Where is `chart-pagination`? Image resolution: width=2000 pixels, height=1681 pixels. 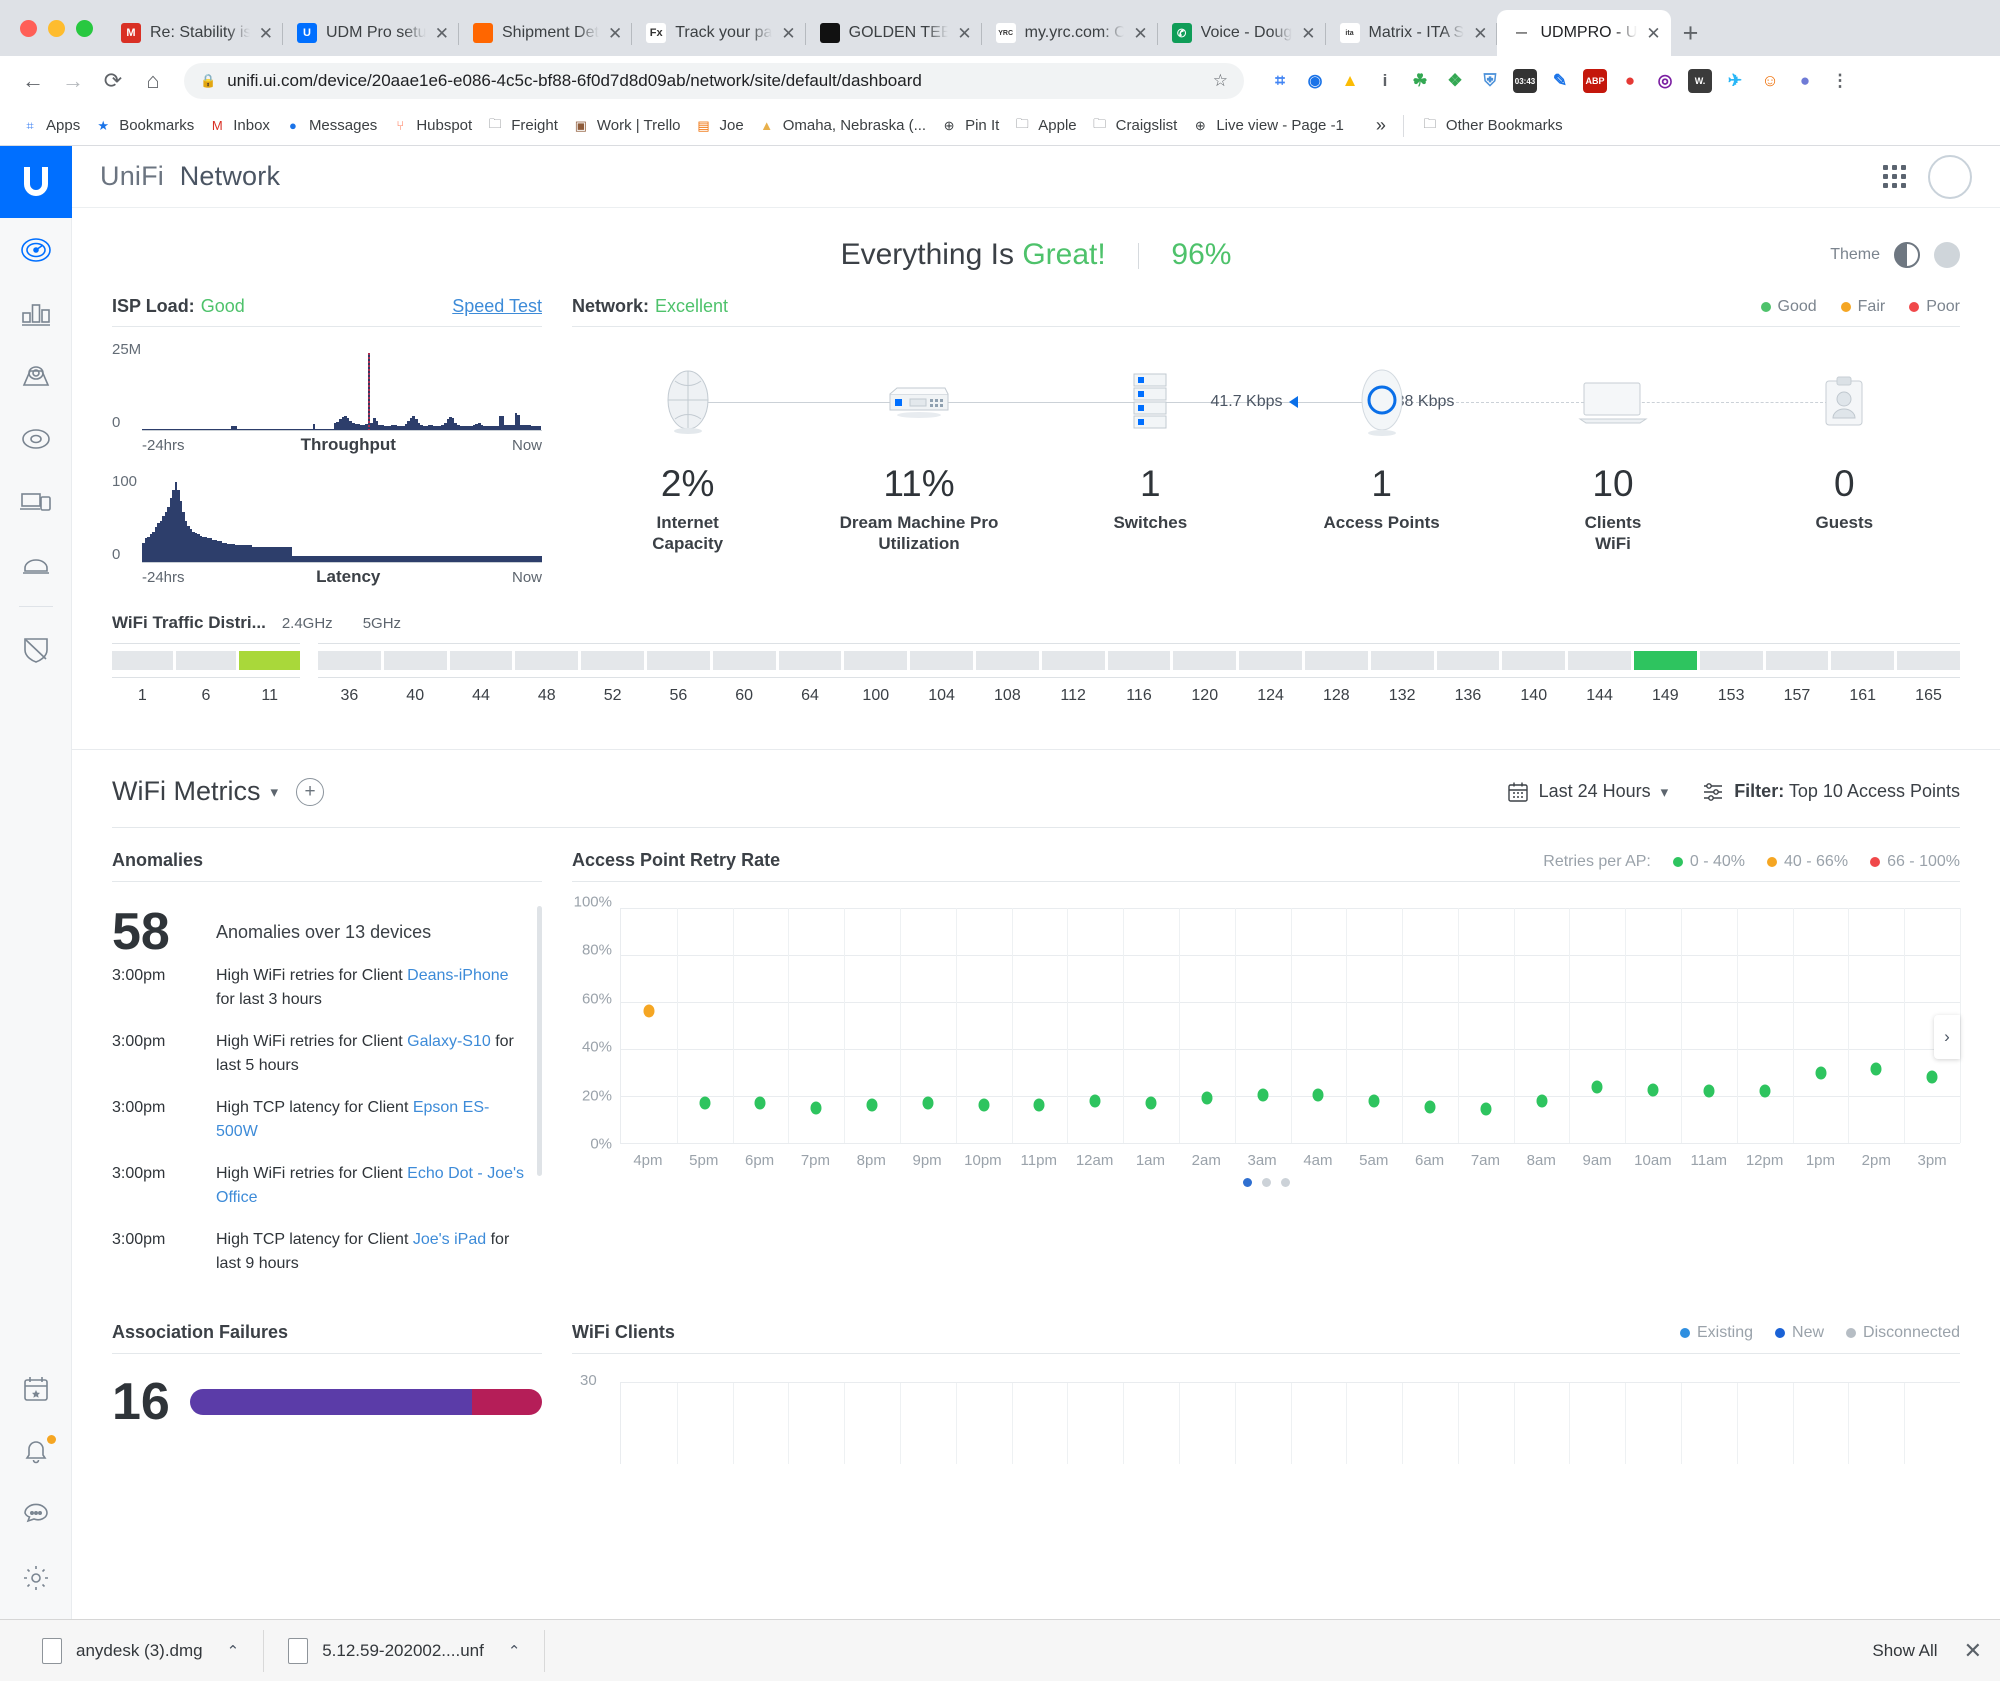 chart-pagination is located at coordinates (1266, 1182).